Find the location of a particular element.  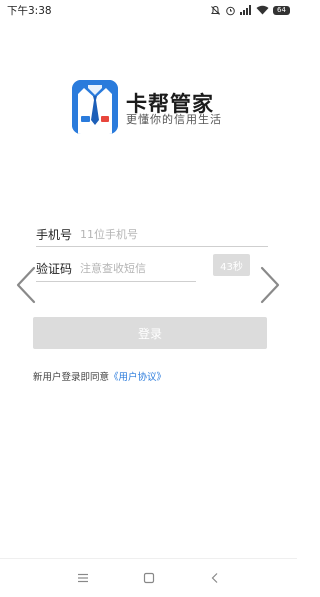

status-icons: 64 is located at coordinates (250, 10).